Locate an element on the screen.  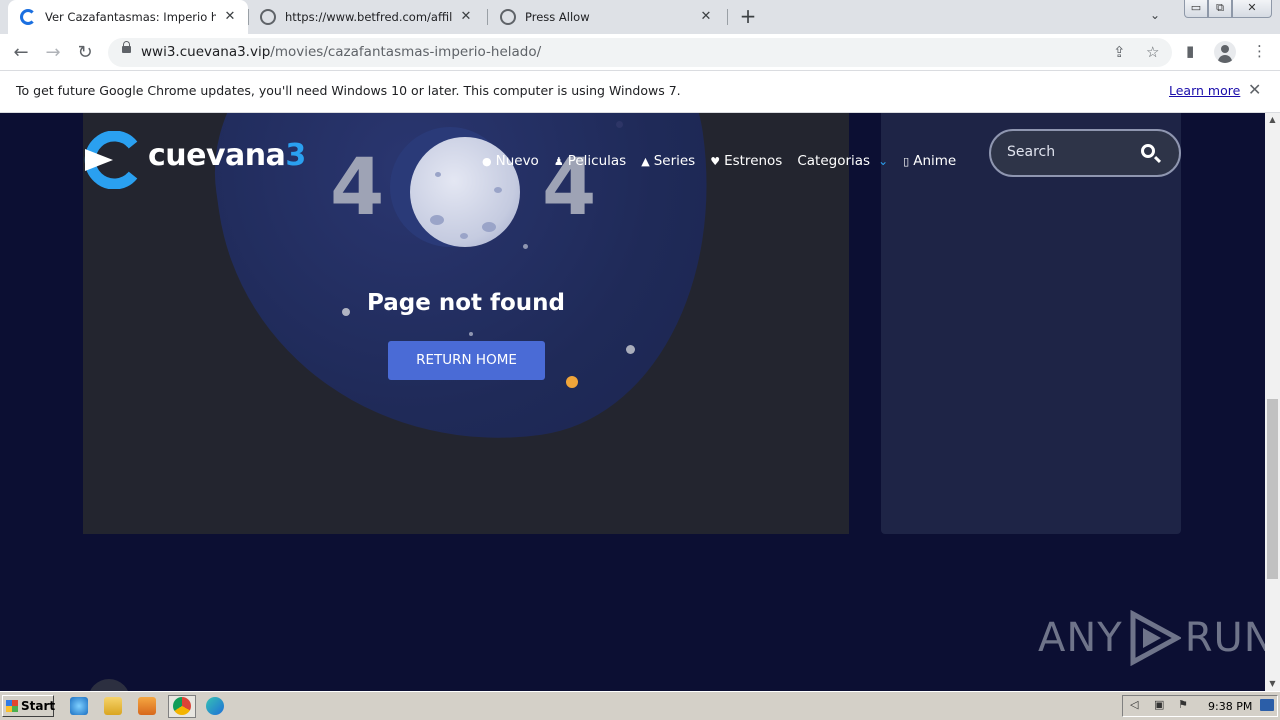
nav-nuevo: ● Nuevo is located at coordinates (510, 161).